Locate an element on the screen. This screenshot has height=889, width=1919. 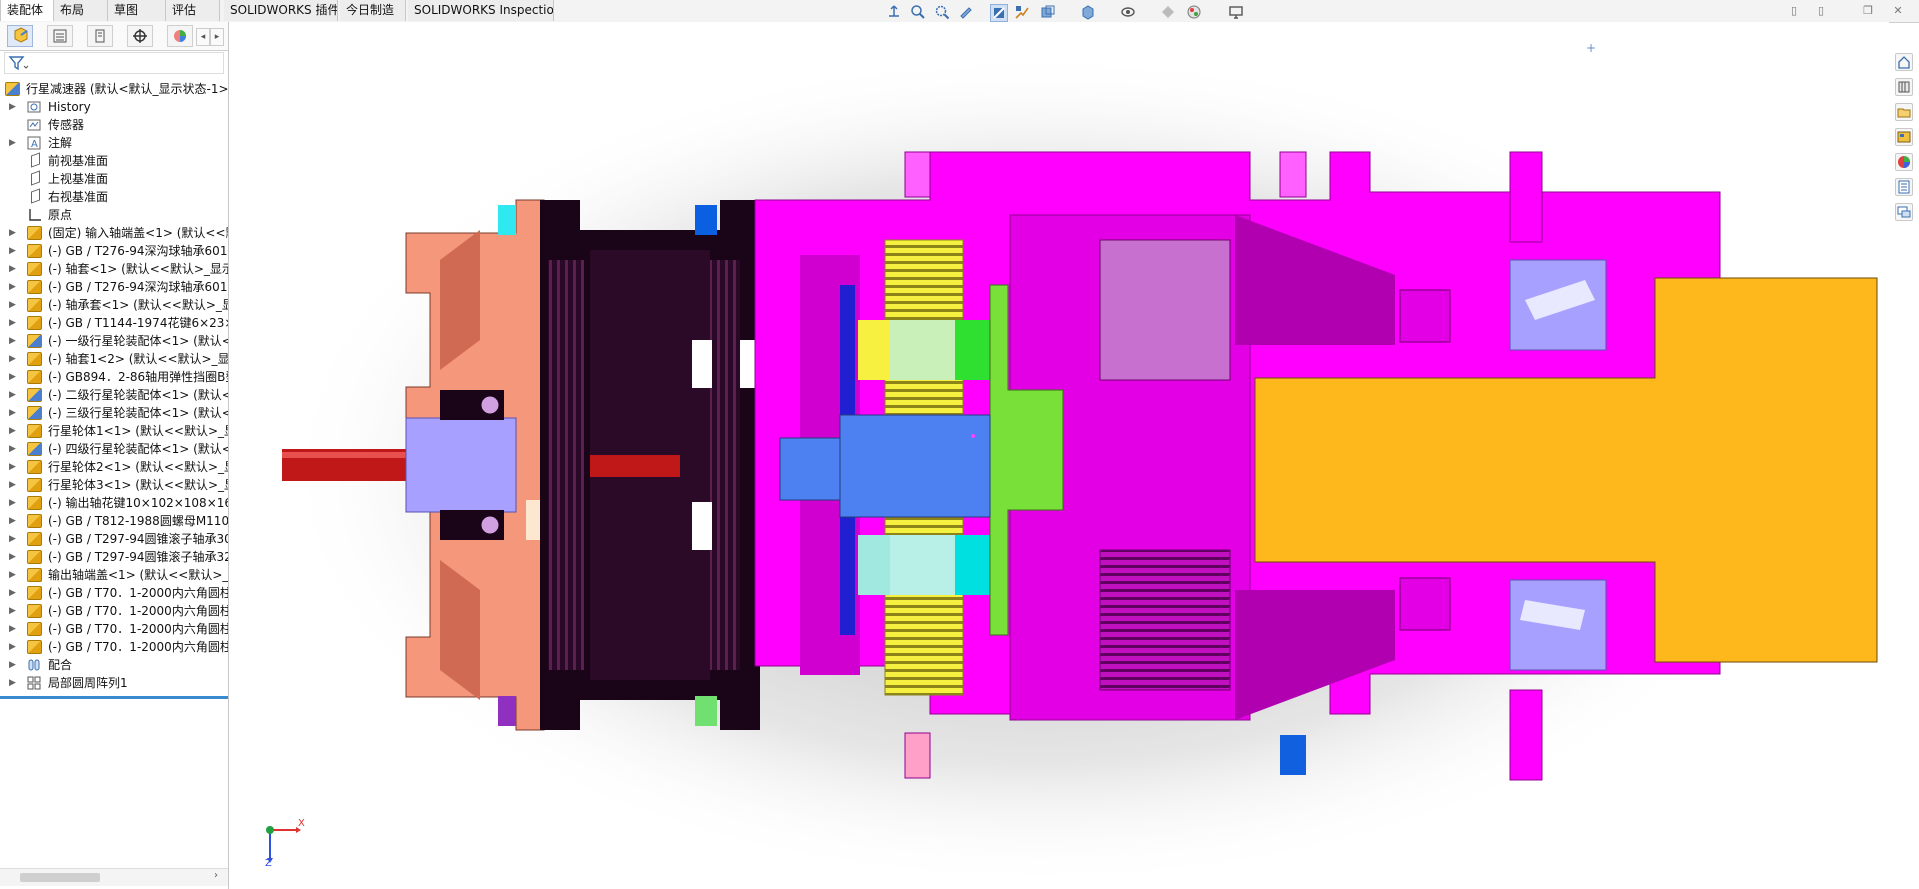
forum-icon is located at coordinates (1904, 212).